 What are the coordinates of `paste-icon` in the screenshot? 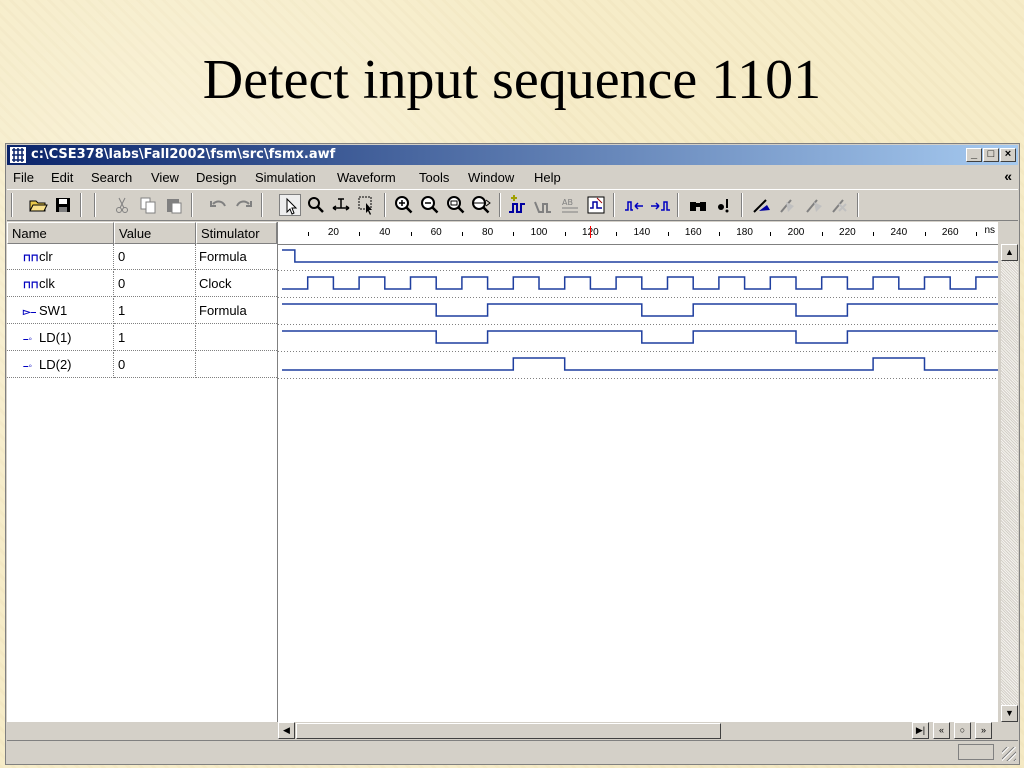 It's located at (174, 205).